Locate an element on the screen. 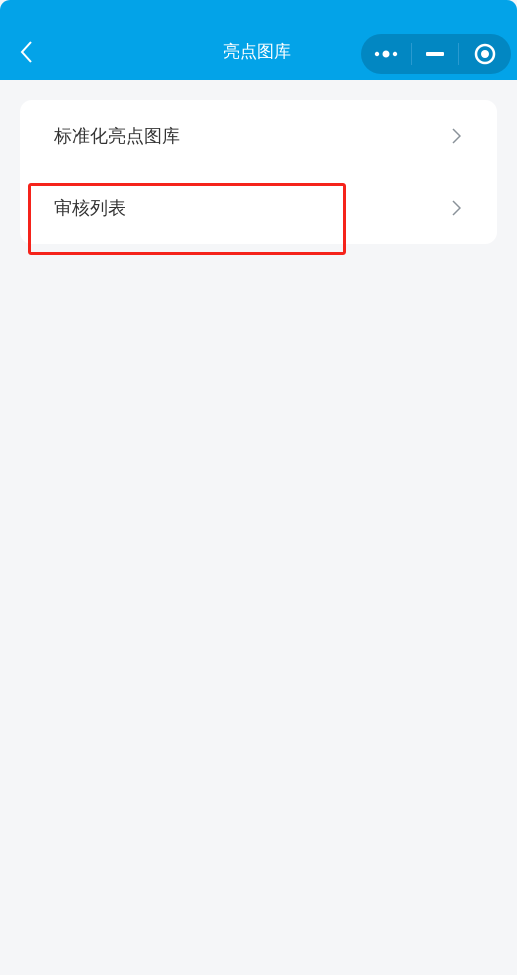  menu-item: 审核列表 is located at coordinates (258, 208).